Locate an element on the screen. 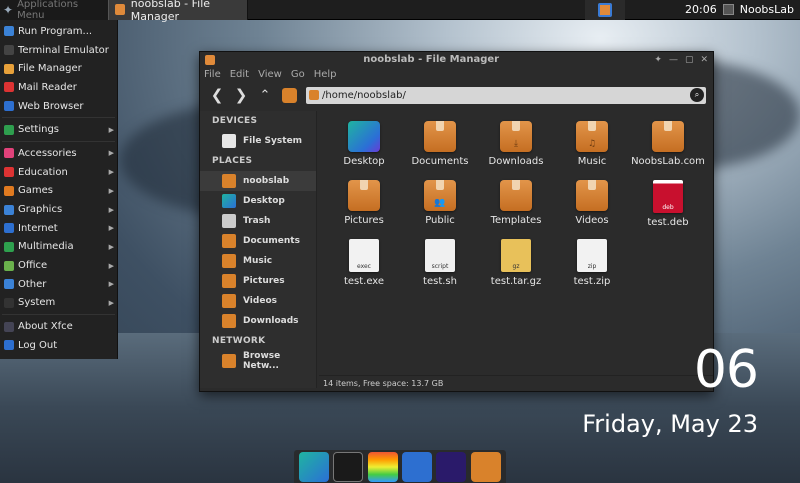  file-item: ⤓ Downloads is located at coordinates (516, 144).